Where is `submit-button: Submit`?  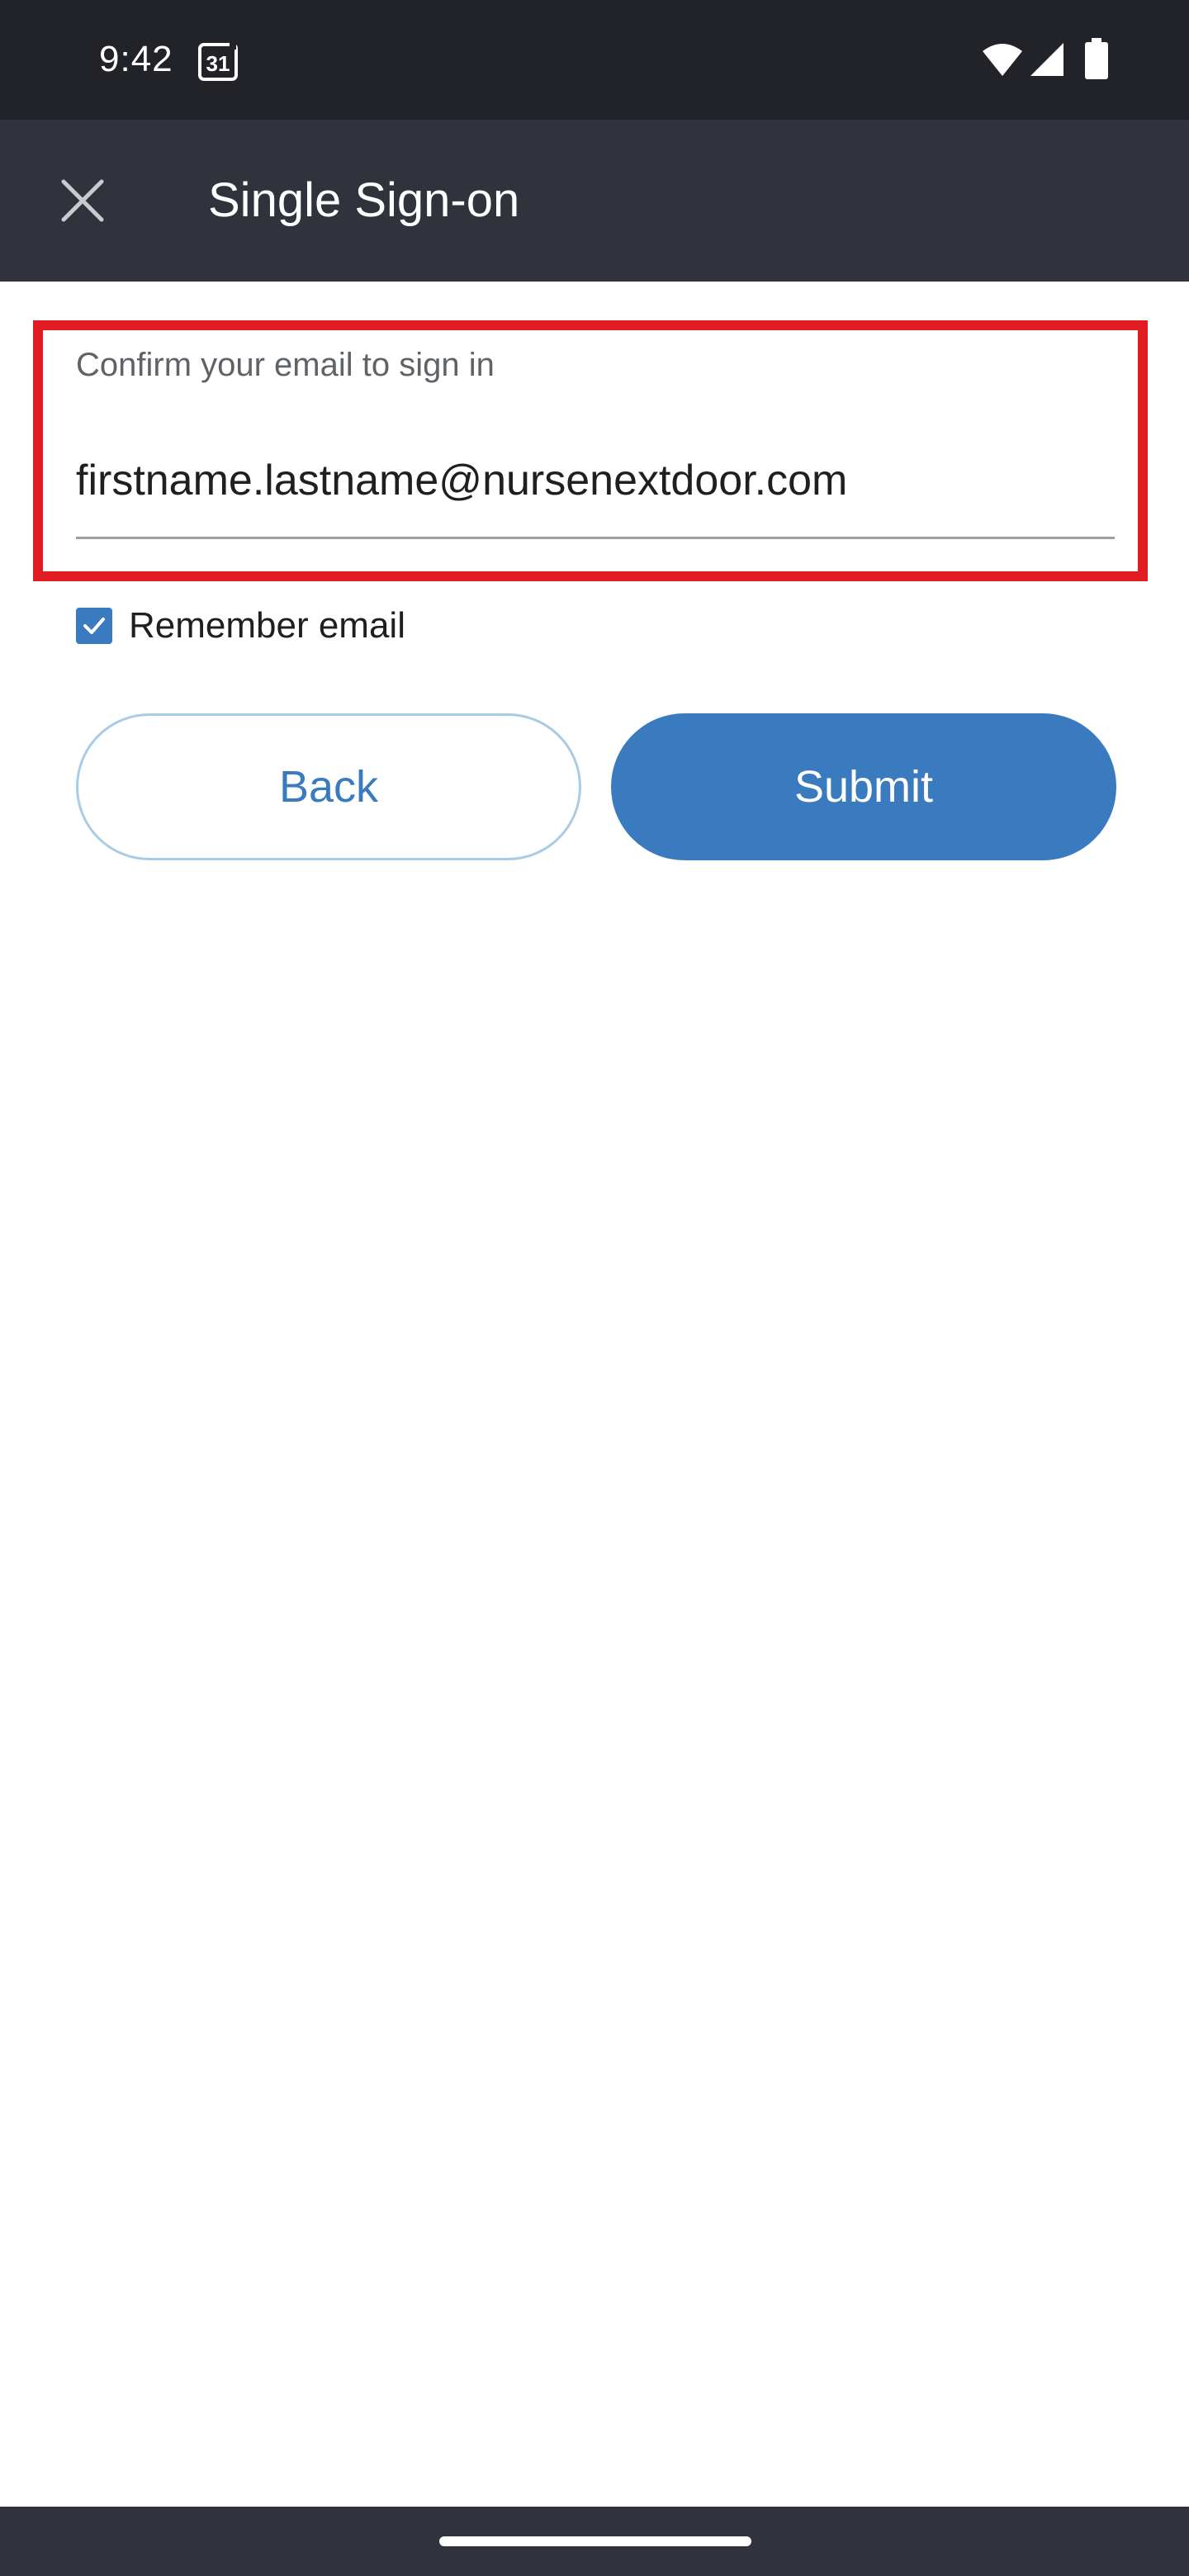
submit-button: Submit is located at coordinates (863, 786).